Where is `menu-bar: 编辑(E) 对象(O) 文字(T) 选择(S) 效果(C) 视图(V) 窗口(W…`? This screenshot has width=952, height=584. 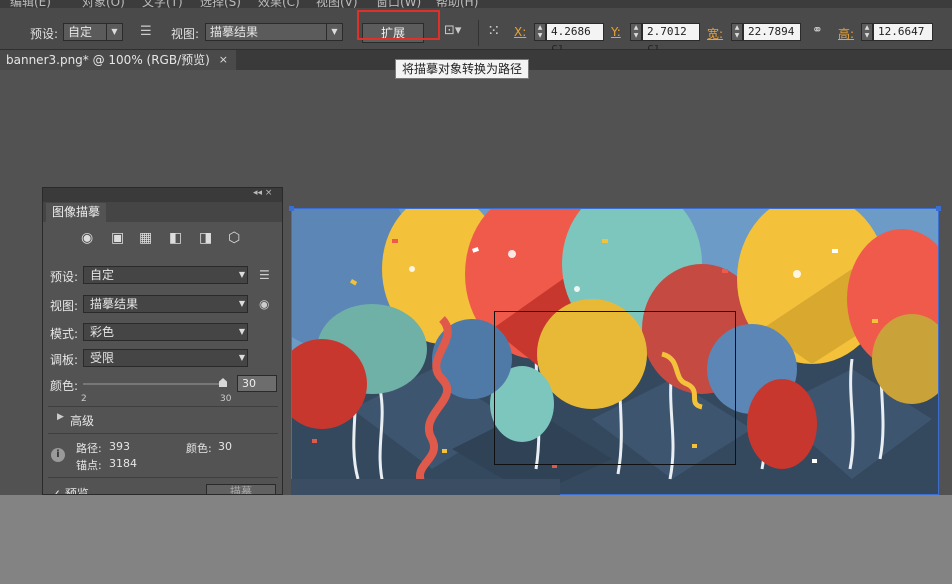 menu-bar: 编辑(E) 对象(O) 文字(T) 选择(S) 效果(C) 视图(V) 窗口(W… is located at coordinates (476, 4).